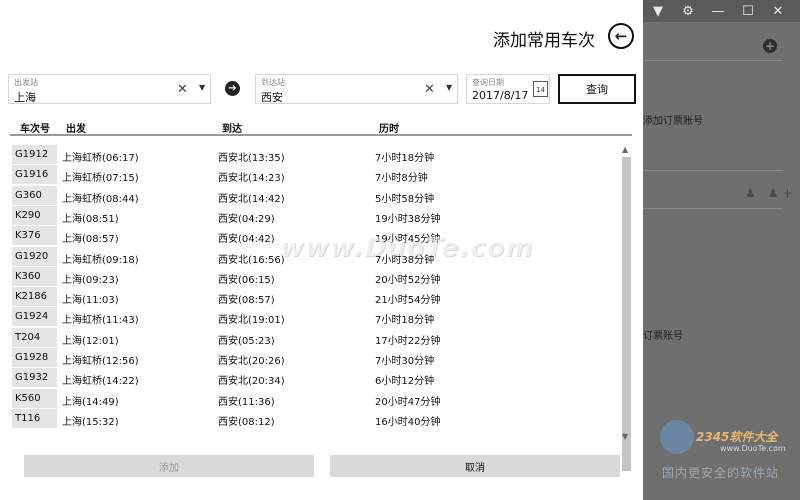 The width and height of the screenshot is (800, 500). What do you see at coordinates (408, 422) in the screenshot?
I see `cell-duration: 16小时40分钟` at bounding box center [408, 422].